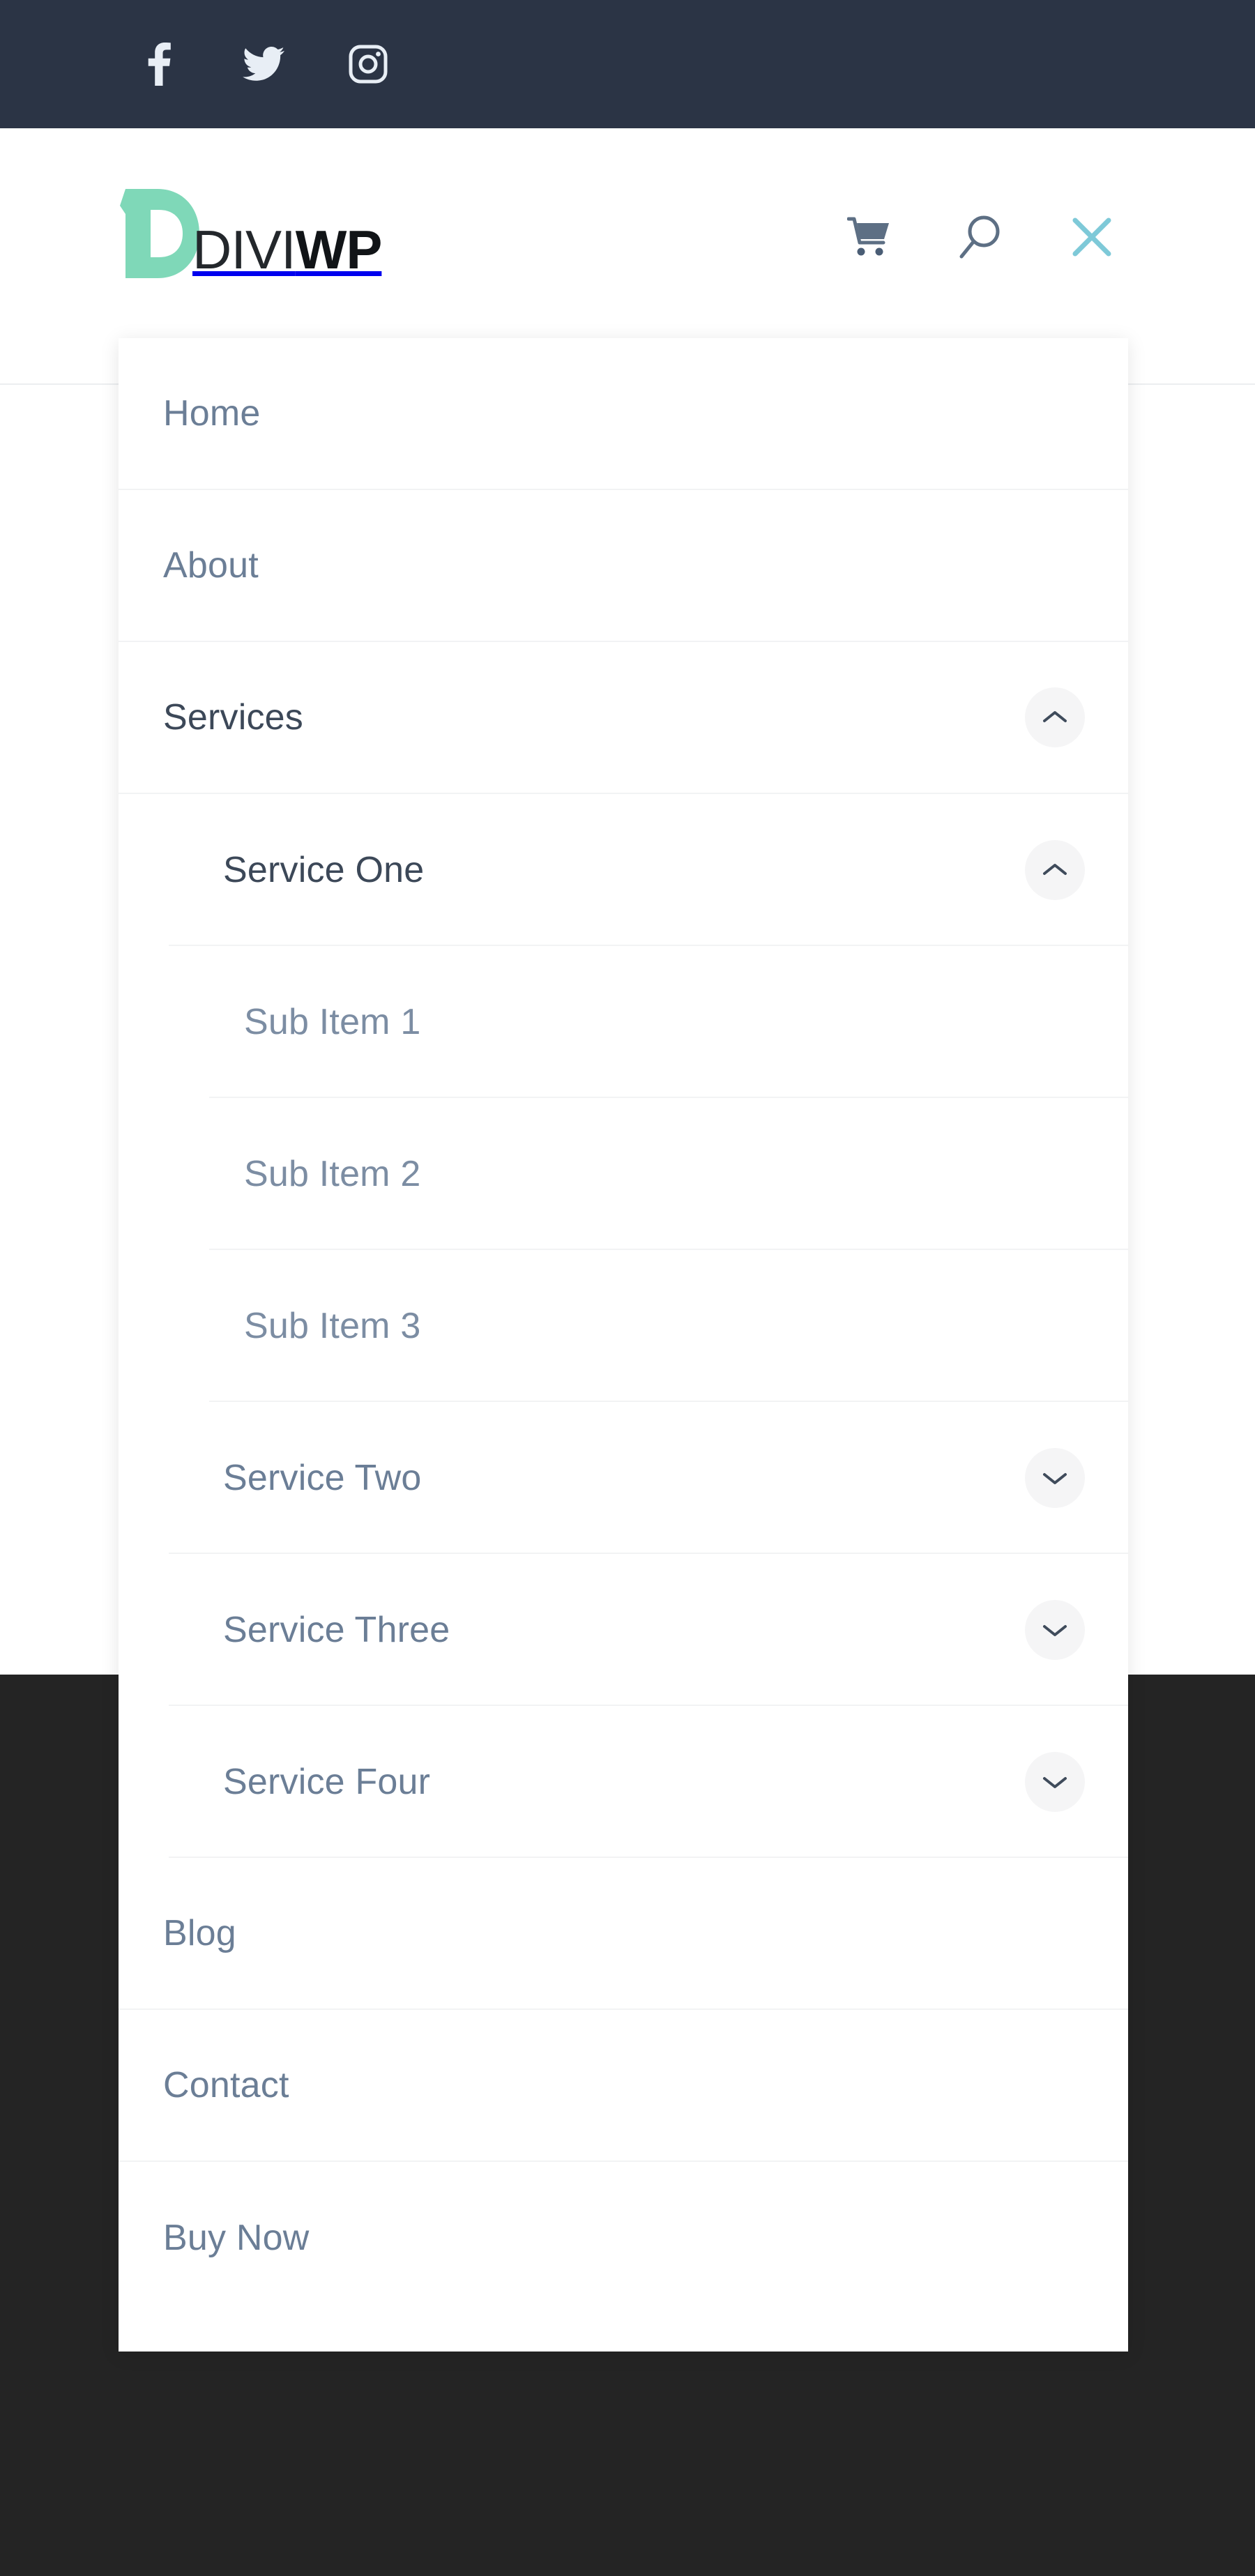 The width and height of the screenshot is (1255, 2576). What do you see at coordinates (212, 413) in the screenshot?
I see `menu-item-label: Home` at bounding box center [212, 413].